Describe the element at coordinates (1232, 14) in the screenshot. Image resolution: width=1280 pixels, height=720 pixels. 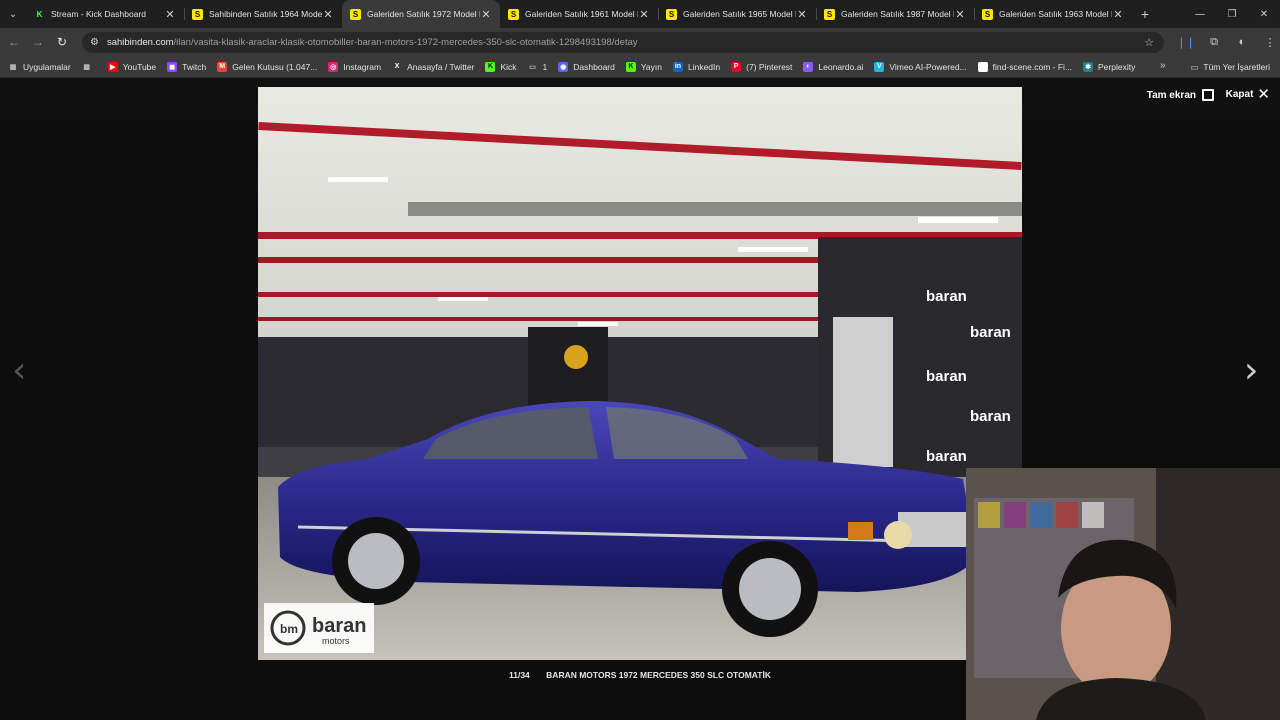
I see `restore-icon: ❐` at that location.